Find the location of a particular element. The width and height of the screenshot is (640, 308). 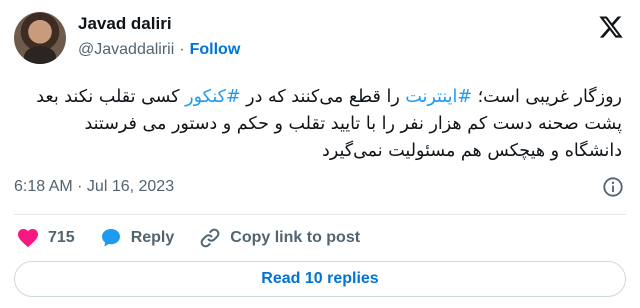

tweet-text-segment: روزگار غریبی است؛ is located at coordinates (547, 97).